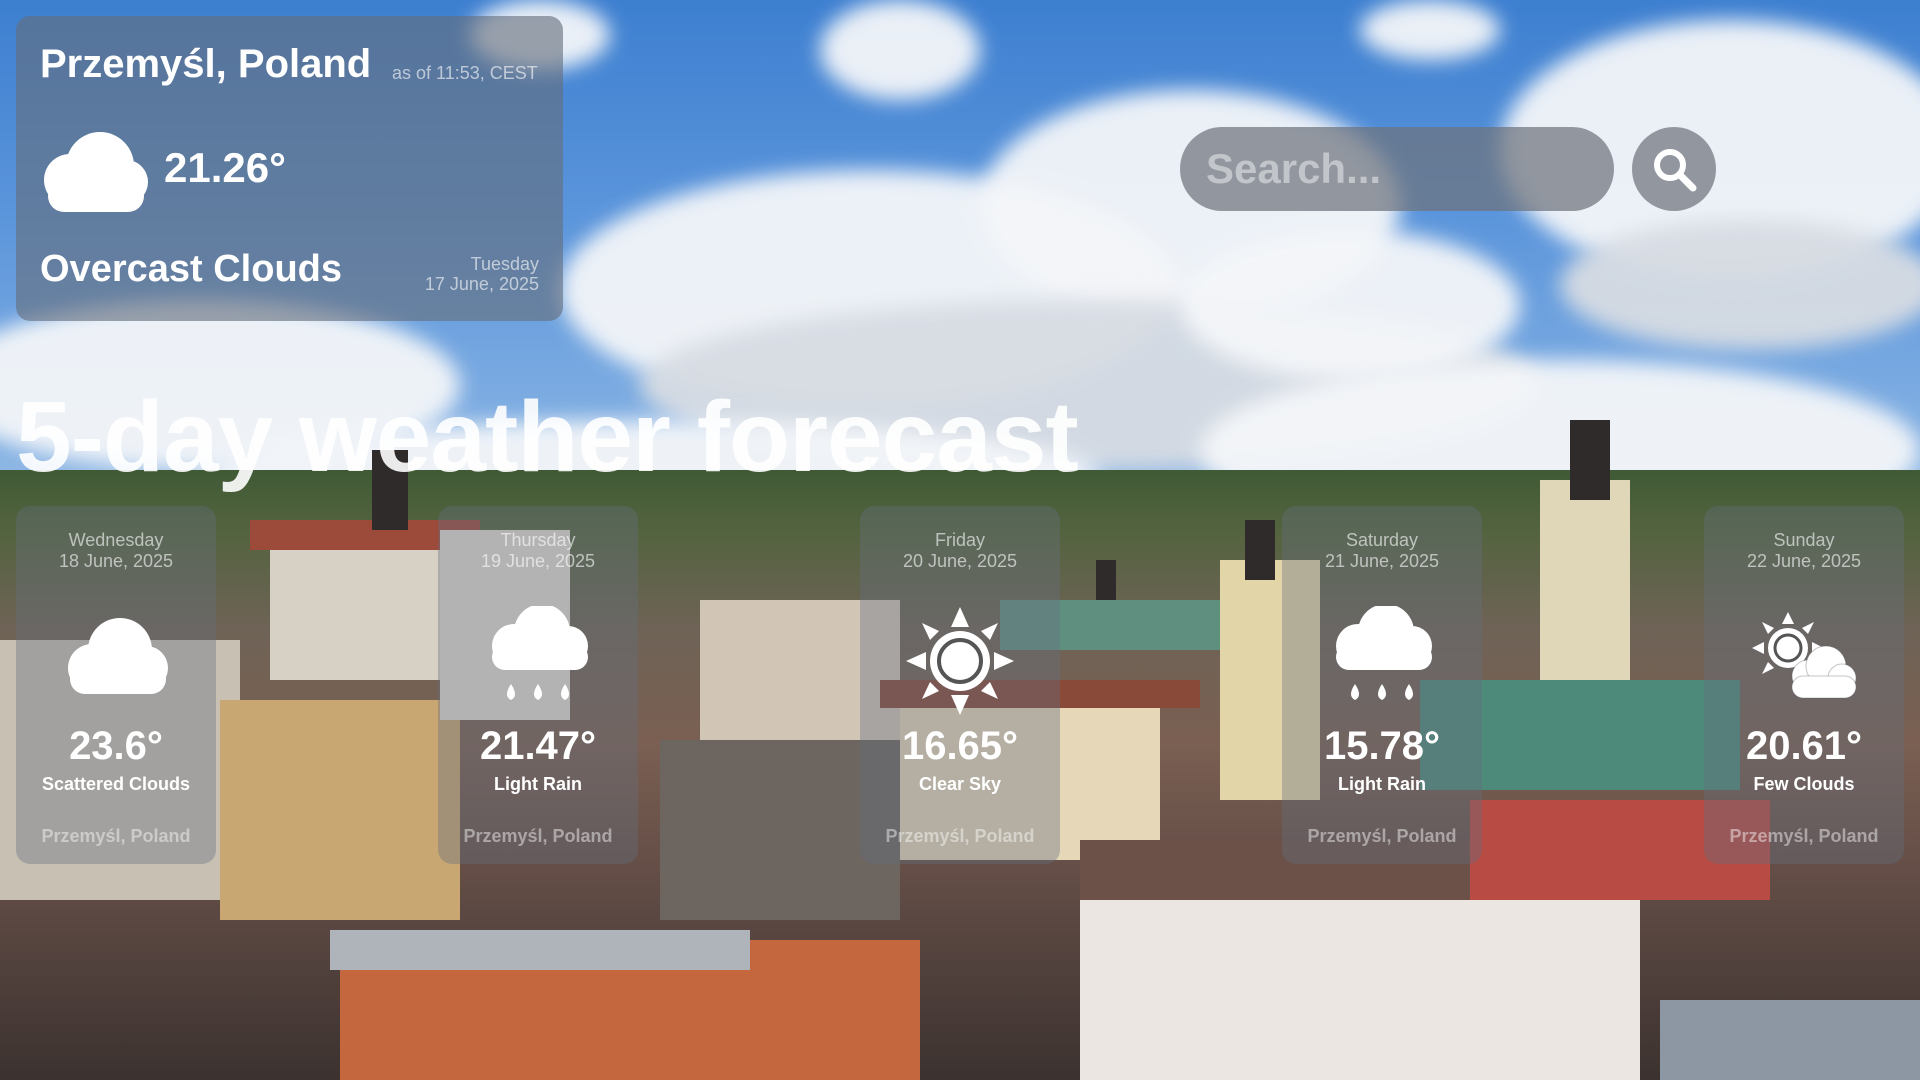 This screenshot has width=1920, height=1080. Describe the element at coordinates (1804, 540) in the screenshot. I see `forecast-weekday: Sunday` at that location.